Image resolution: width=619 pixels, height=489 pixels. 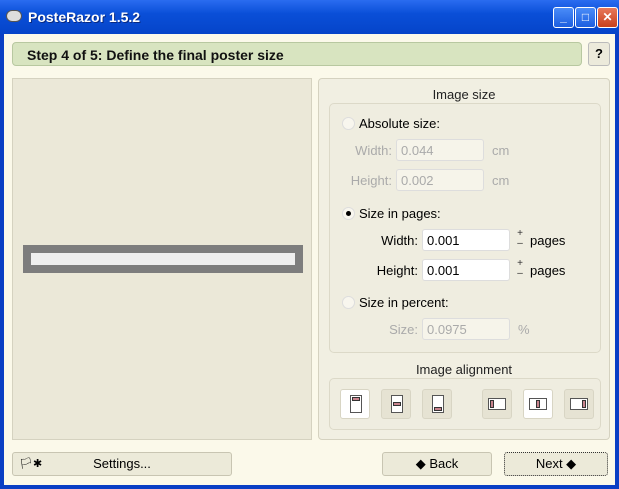 What do you see at coordinates (497, 404) in the screenshot?
I see `align-left-button` at bounding box center [497, 404].